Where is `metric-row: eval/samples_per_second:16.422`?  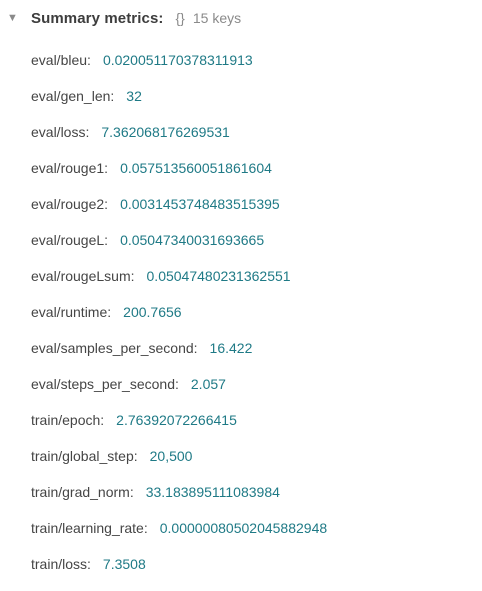 metric-row: eval/samples_per_second:16.422 is located at coordinates (142, 348).